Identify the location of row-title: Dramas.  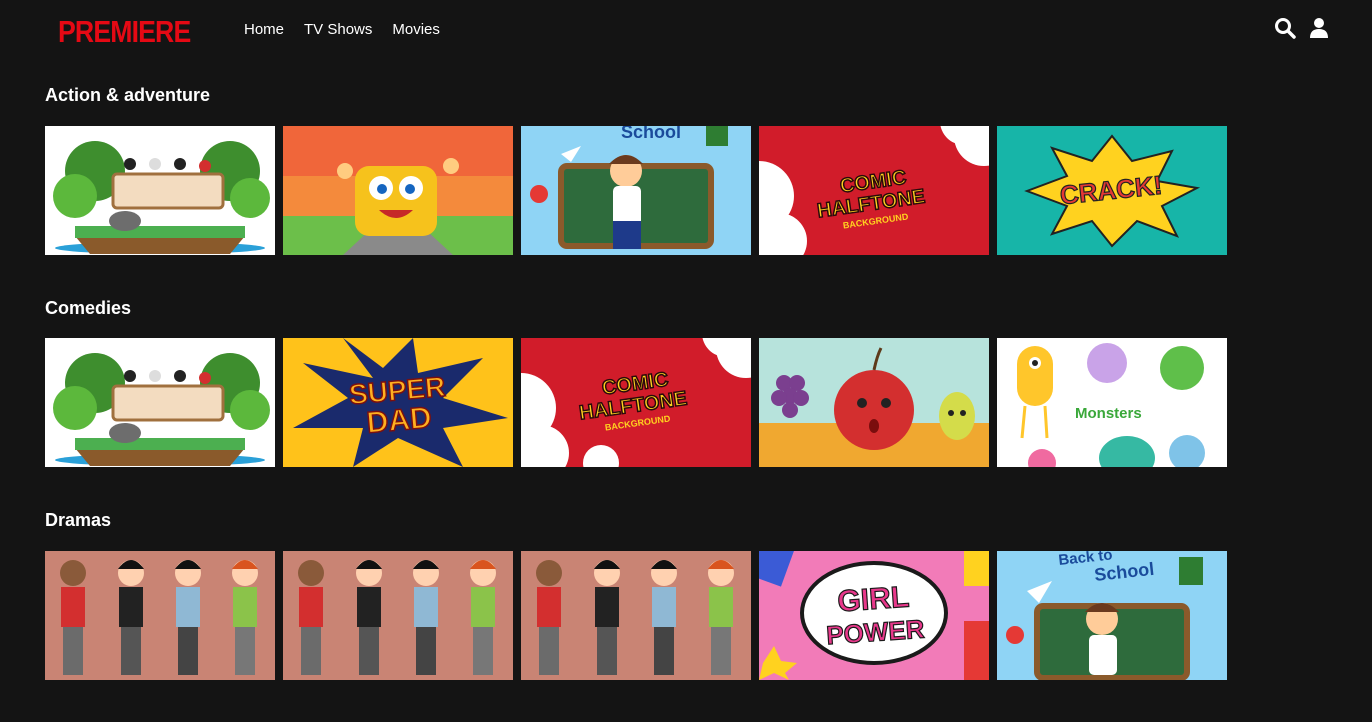
(78, 520).